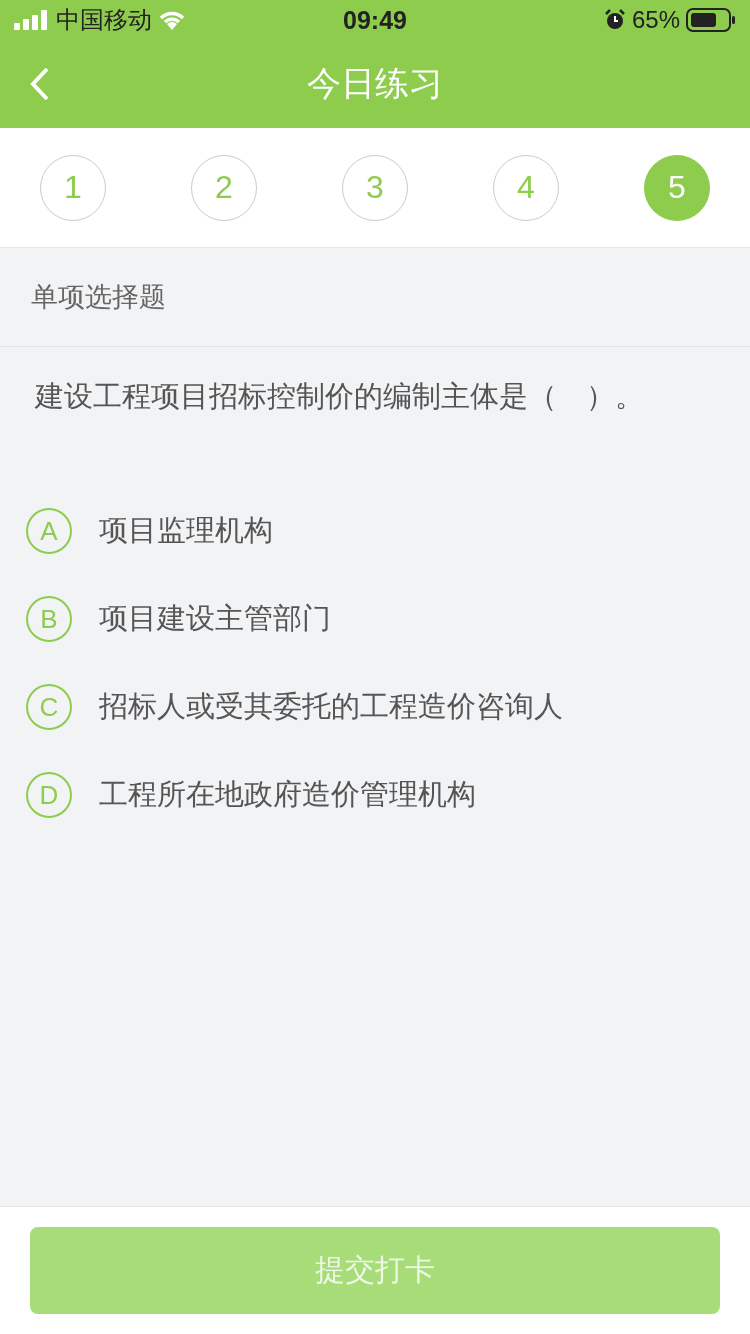 The width and height of the screenshot is (750, 1334). Describe the element at coordinates (40, 84) in the screenshot. I see `back-icon` at that location.